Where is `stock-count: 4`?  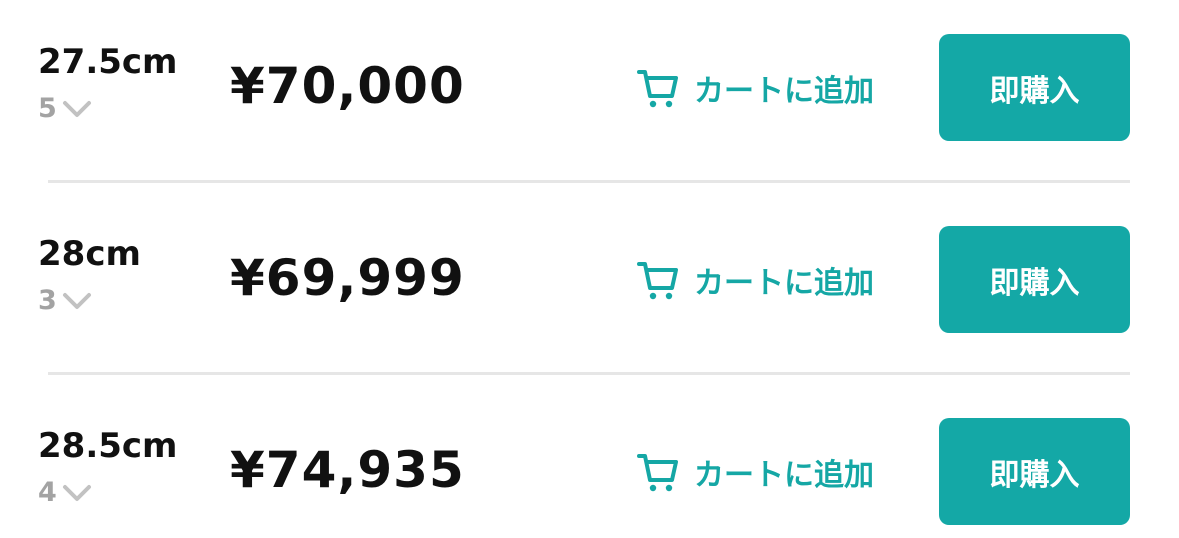 stock-count: 4 is located at coordinates (47, 492).